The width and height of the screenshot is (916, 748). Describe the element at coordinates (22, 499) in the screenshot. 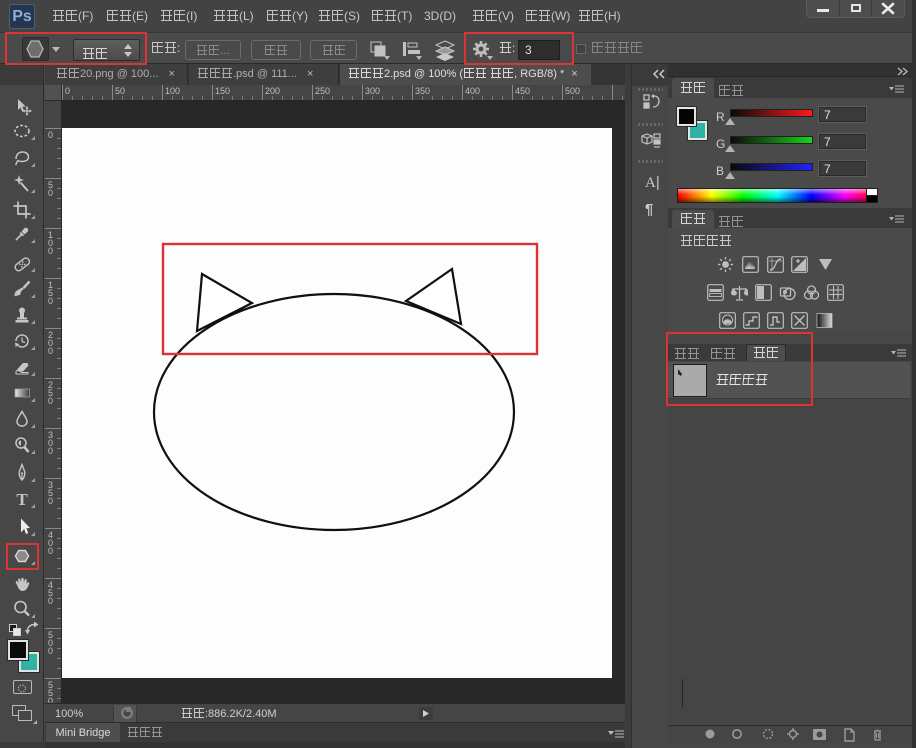

I see `svg-text: T` at that location.